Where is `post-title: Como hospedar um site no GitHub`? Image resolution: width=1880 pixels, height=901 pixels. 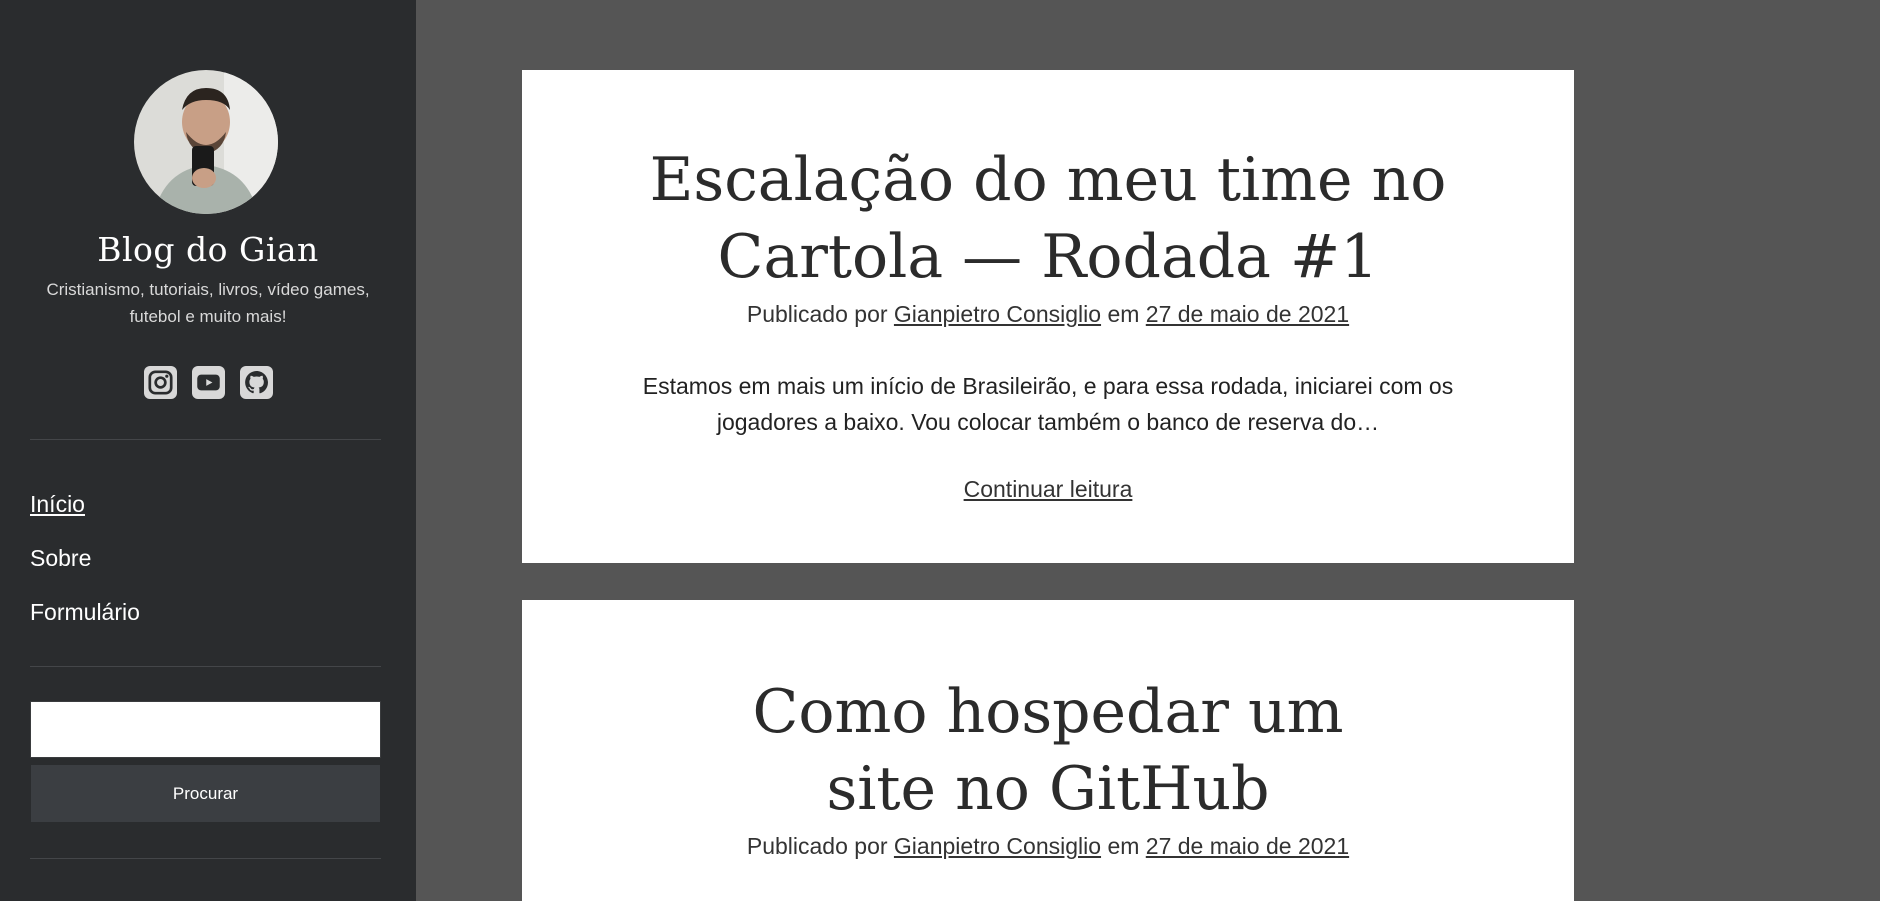 post-title: Como hospedar um site no GitHub is located at coordinates (1048, 751).